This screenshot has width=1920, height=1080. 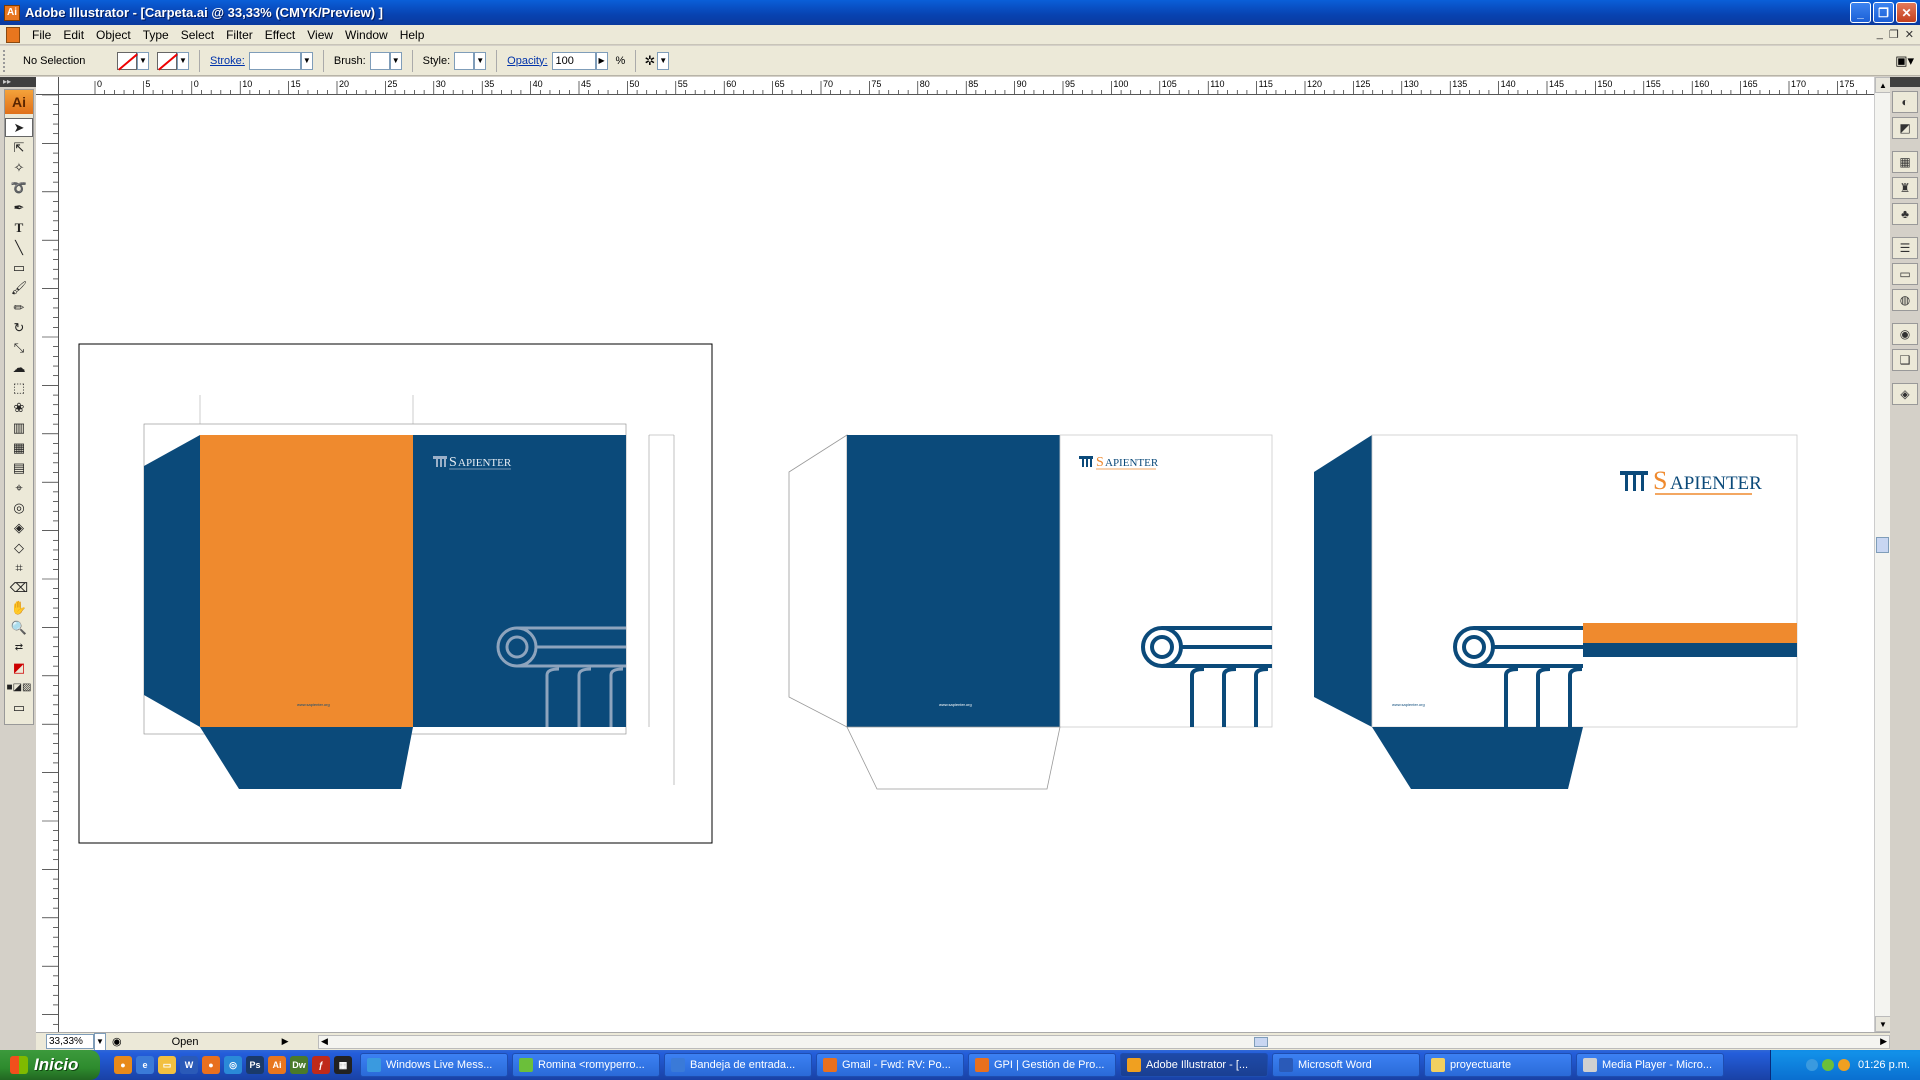 I want to click on messenger-quicklaunch-icon: ◎, so click(x=233, y=1065).